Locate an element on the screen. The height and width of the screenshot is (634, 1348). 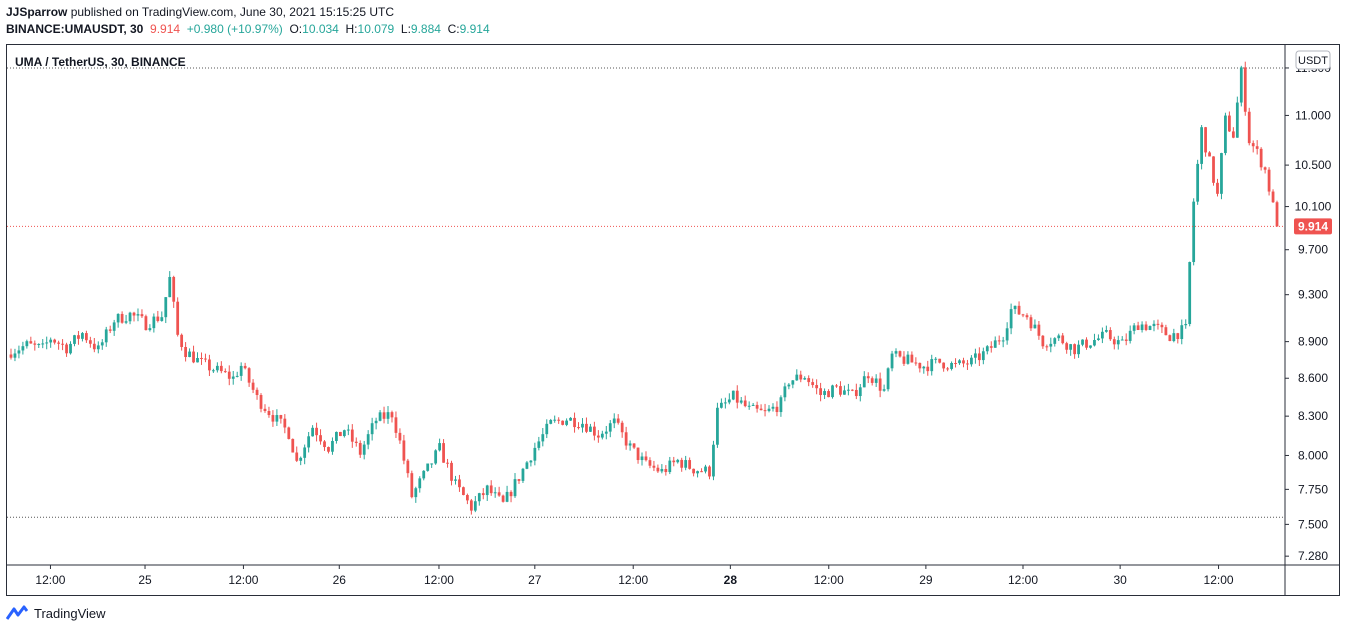
publisher-name: JJSparrow is located at coordinates (36, 12).